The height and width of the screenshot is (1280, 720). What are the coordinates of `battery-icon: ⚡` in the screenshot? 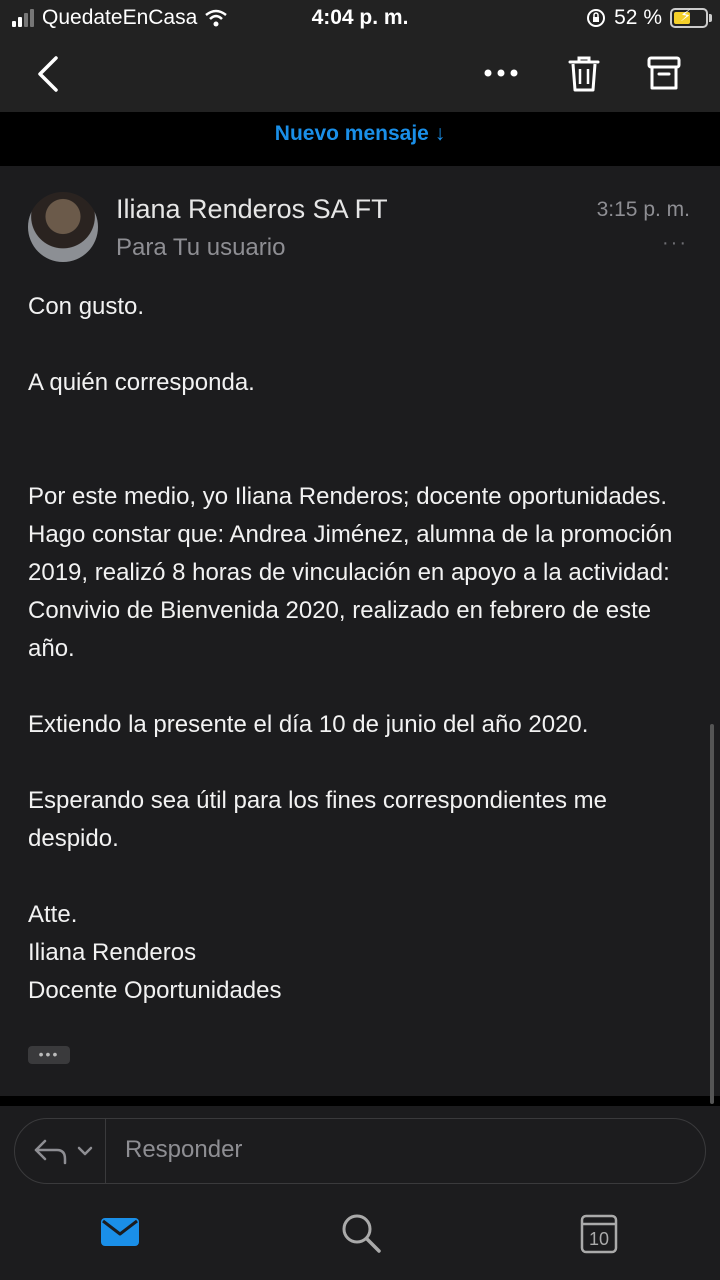 It's located at (691, 18).